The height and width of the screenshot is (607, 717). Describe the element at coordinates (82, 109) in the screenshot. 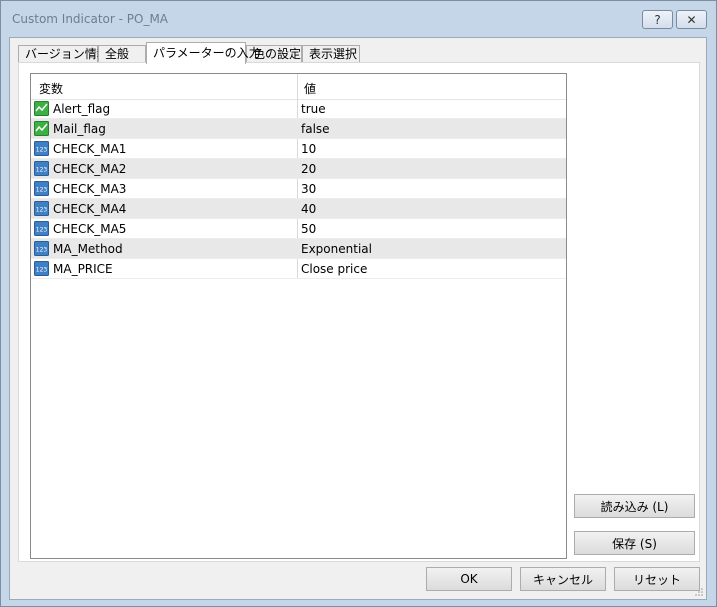

I see `param-name: Alert_flag` at that location.